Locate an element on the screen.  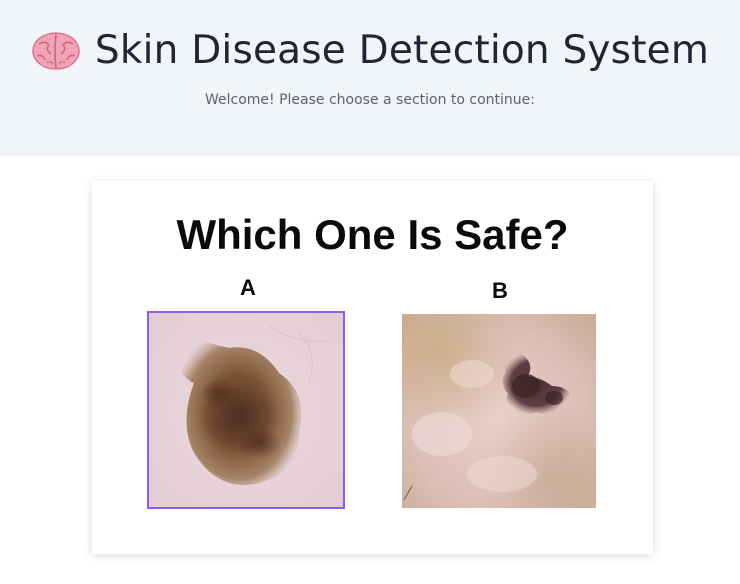
brain-icon is located at coordinates (56, 51).